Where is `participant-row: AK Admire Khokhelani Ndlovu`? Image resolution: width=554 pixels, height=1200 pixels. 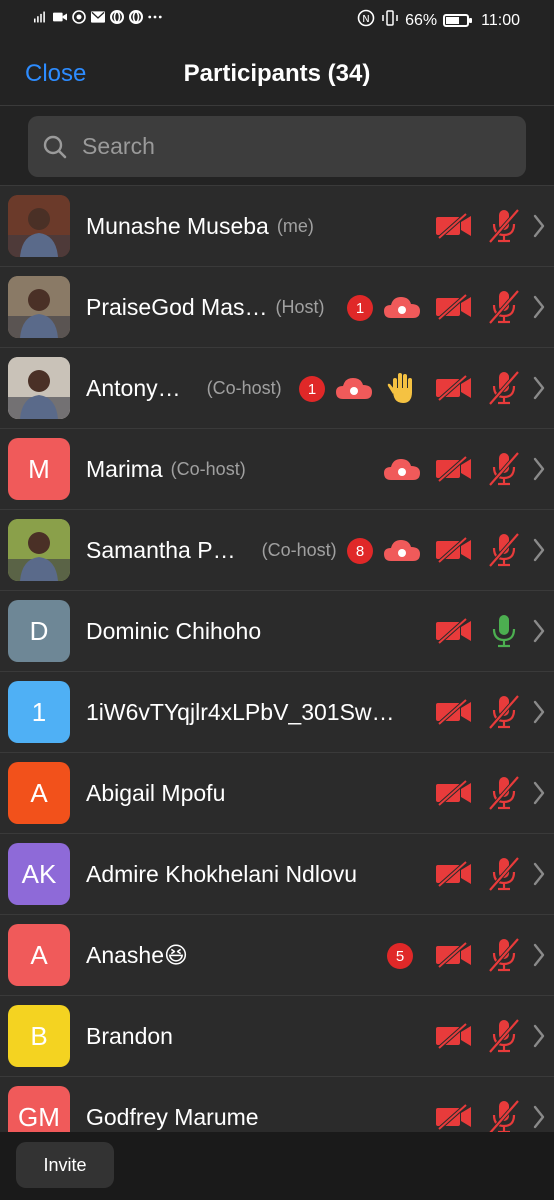 participant-row: AK Admire Khokhelani Ndlovu is located at coordinates (277, 874).